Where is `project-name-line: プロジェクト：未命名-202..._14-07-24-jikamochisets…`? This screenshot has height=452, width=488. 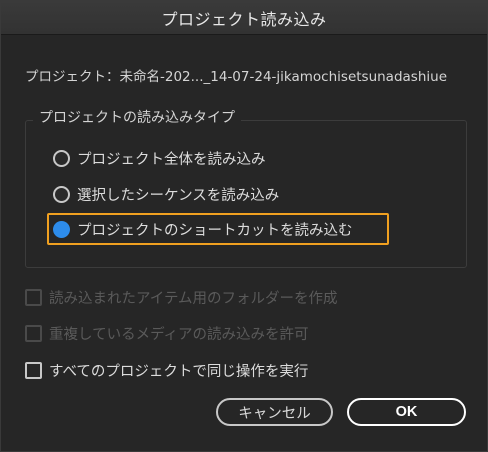
project-name-line: プロジェクト：未命名-202..._14-07-24-jikamochisets… is located at coordinates (236, 75).